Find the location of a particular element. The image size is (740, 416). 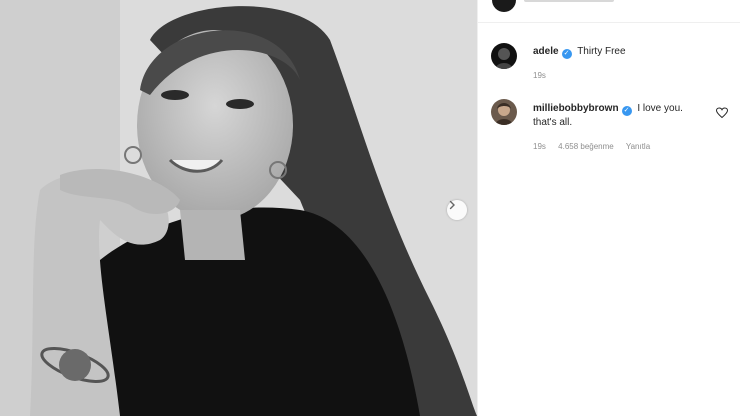

comment-meta: 19s 4.658 beğenme Yanıtla is located at coordinates (596, 146).